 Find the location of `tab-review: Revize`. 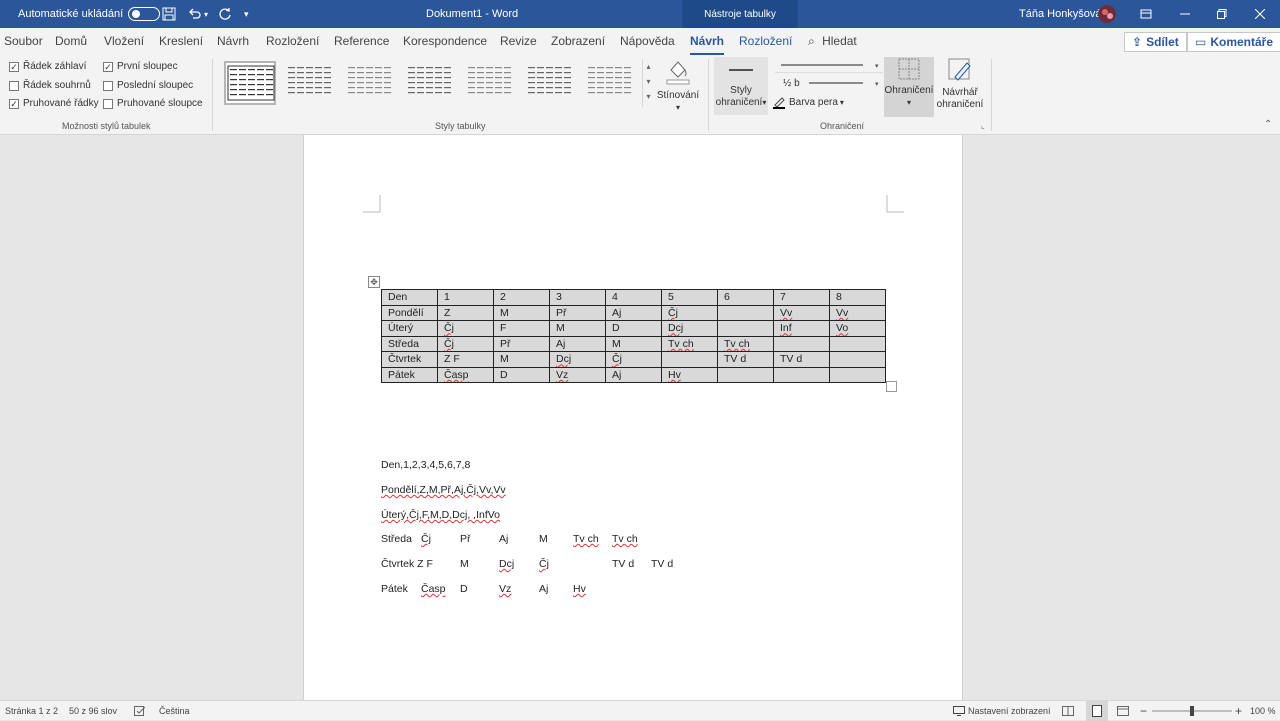

tab-review: Revize is located at coordinates (518, 41).